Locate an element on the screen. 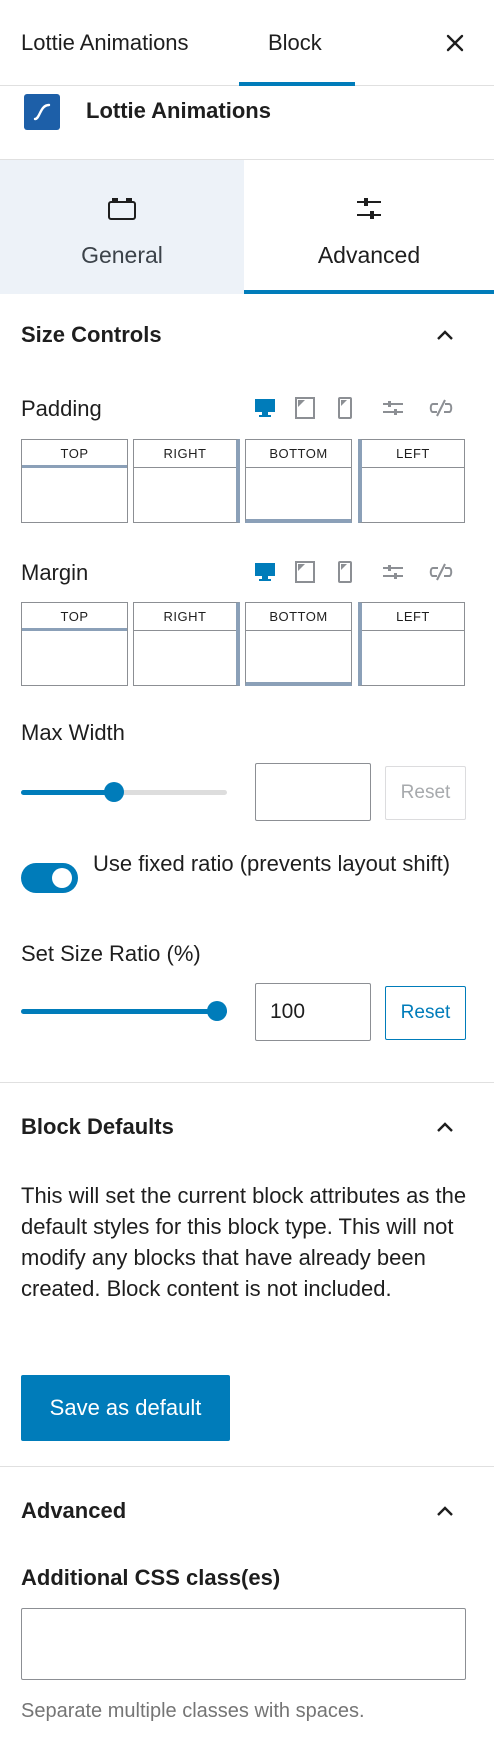 This screenshot has width=494, height=1738. tab-advanced: Advanced is located at coordinates (369, 227).